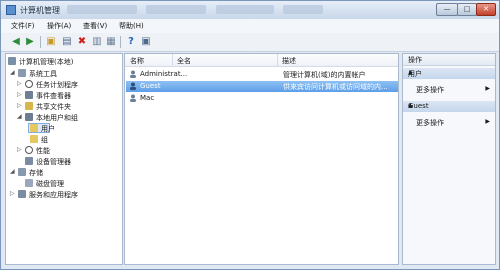 This screenshot has height=270, width=500. What do you see at coordinates (43, 74) in the screenshot?
I see `tree-label: 系统工具` at bounding box center [43, 74].